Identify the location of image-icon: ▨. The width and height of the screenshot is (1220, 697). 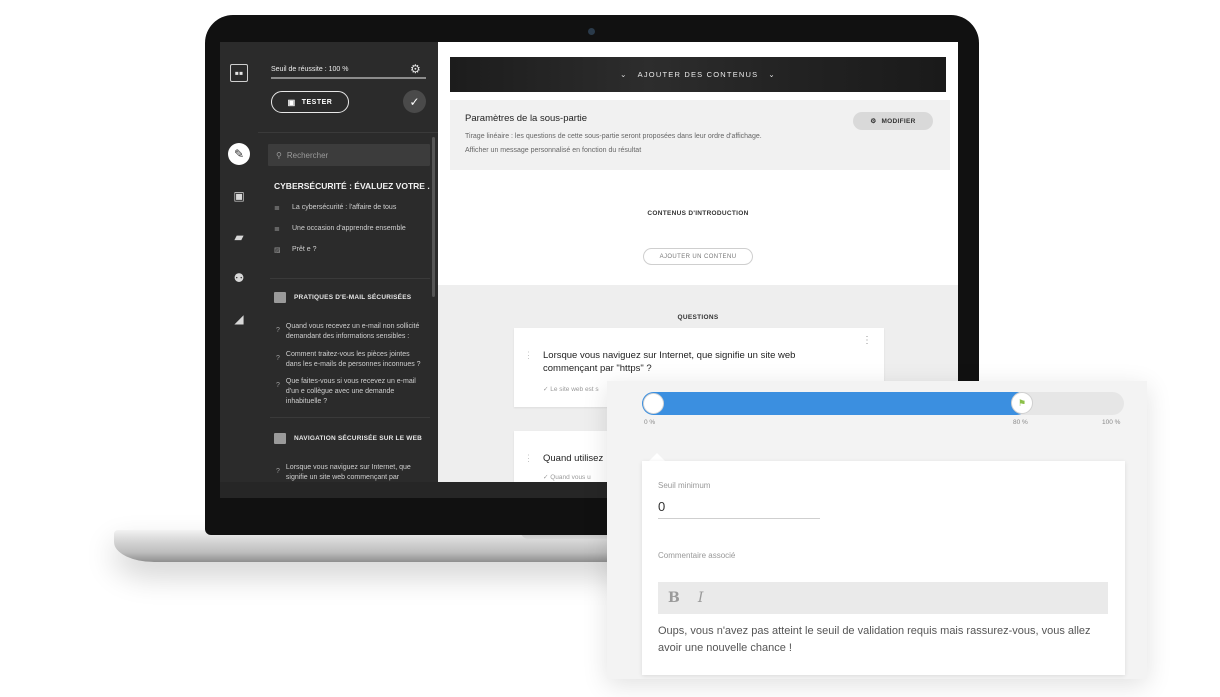
(277, 250).